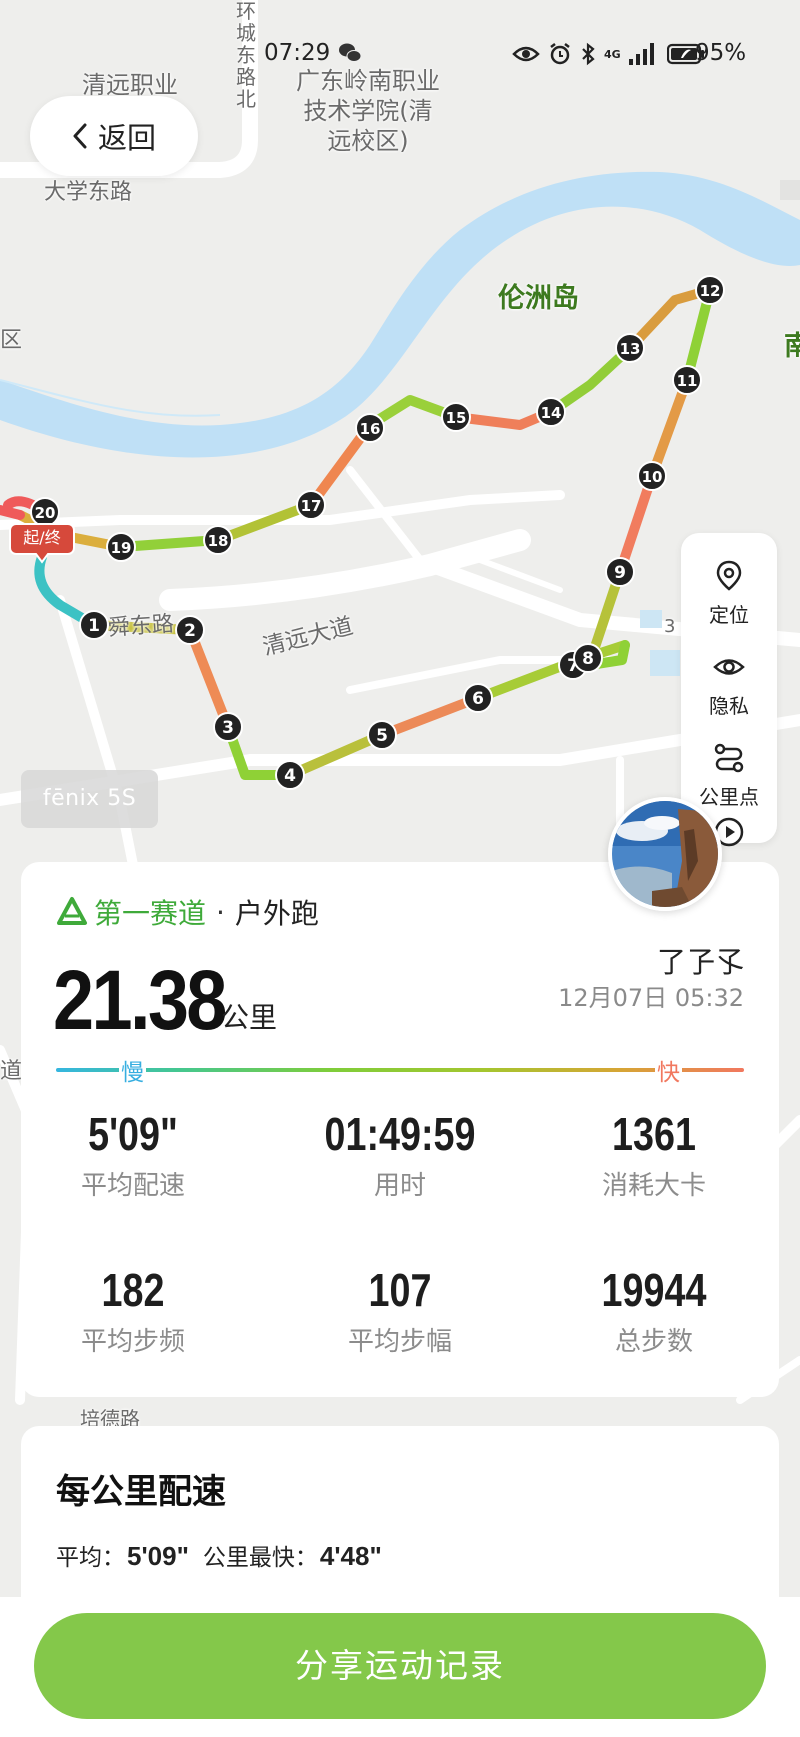 The height and width of the screenshot is (1737, 800). What do you see at coordinates (729, 775) in the screenshot?
I see `km-points-button: 公里点` at bounding box center [729, 775].